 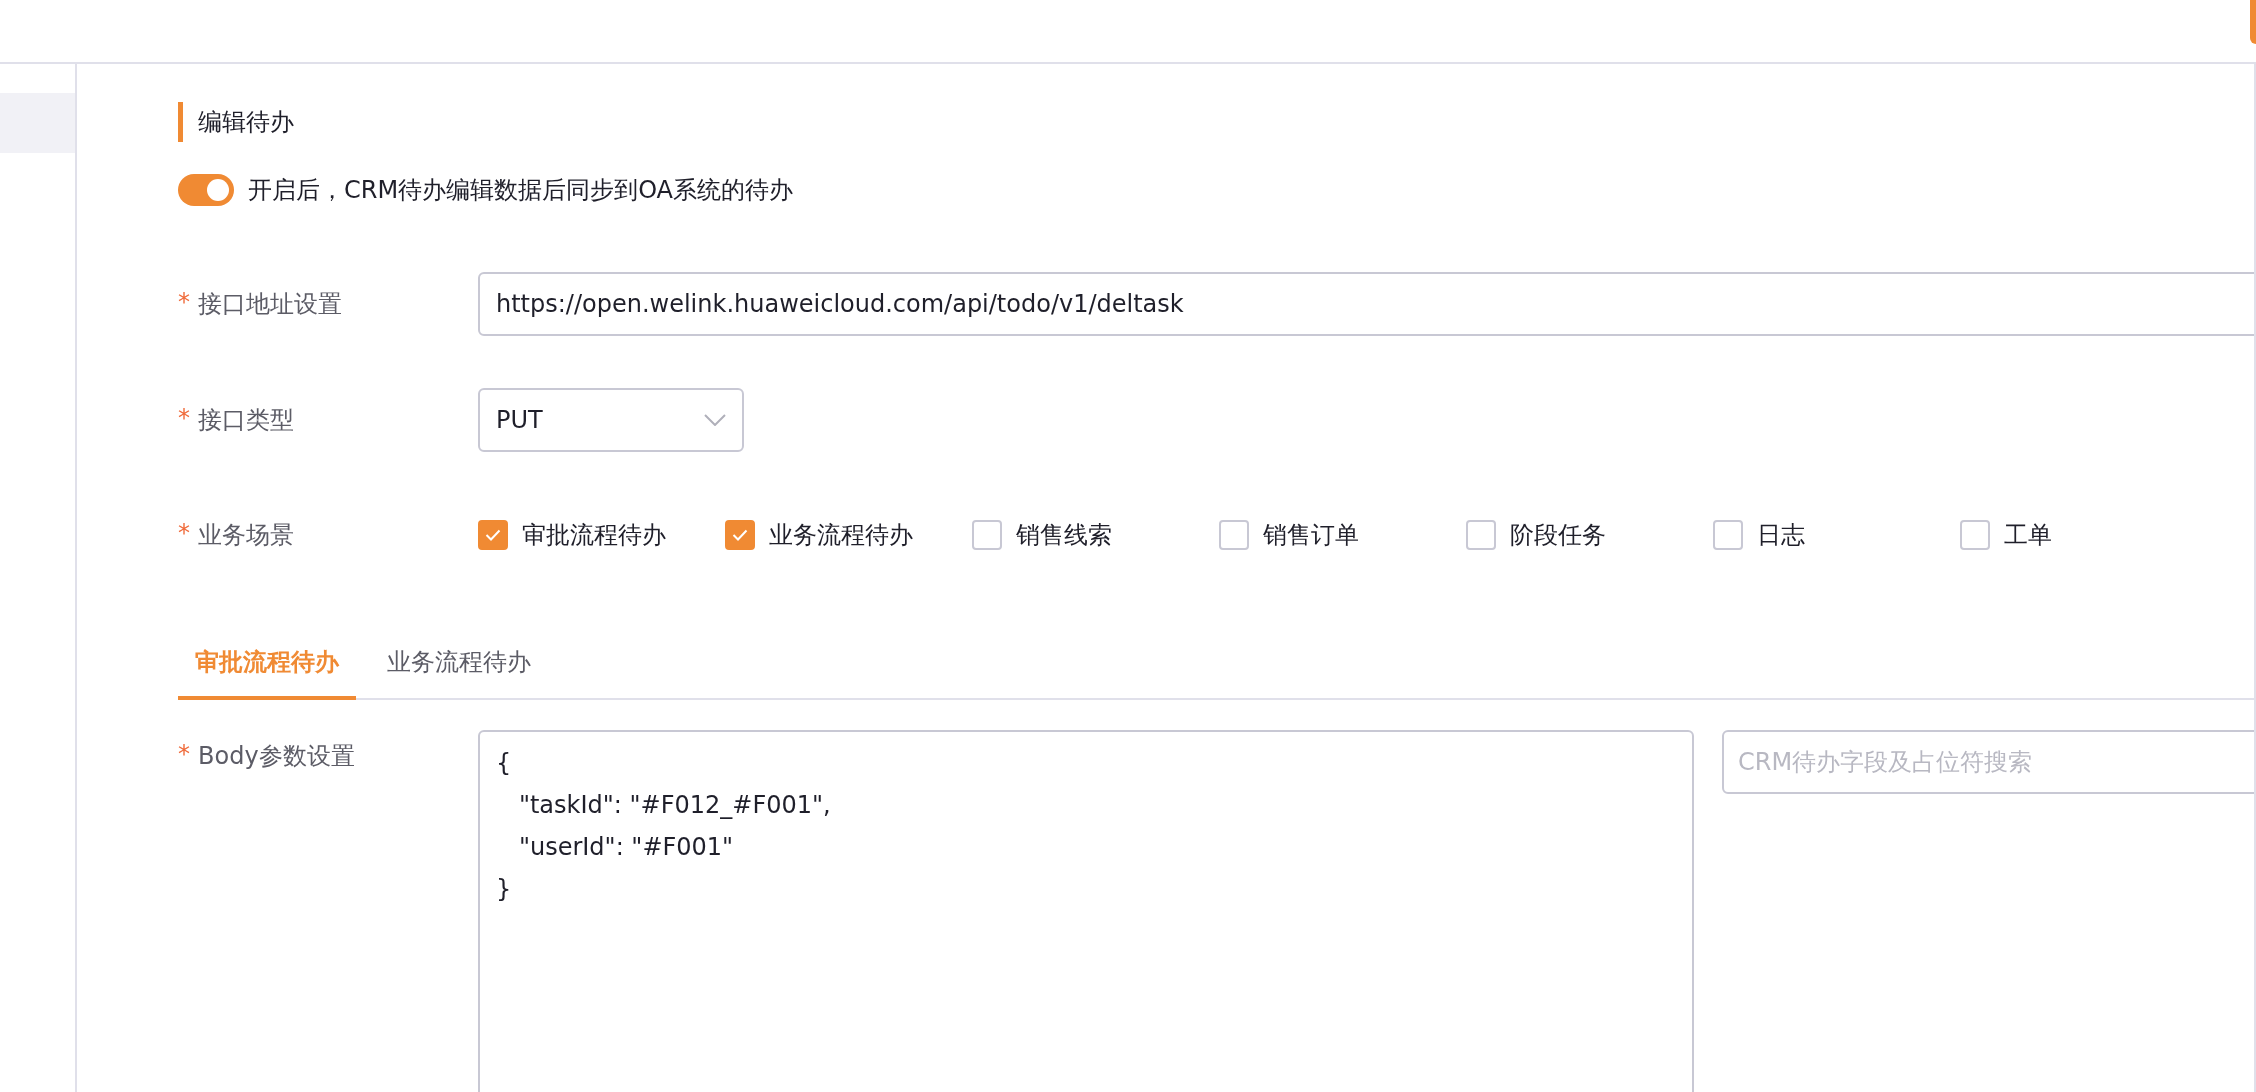 I want to click on field-label: 接口地址设置, so click(x=270, y=304).